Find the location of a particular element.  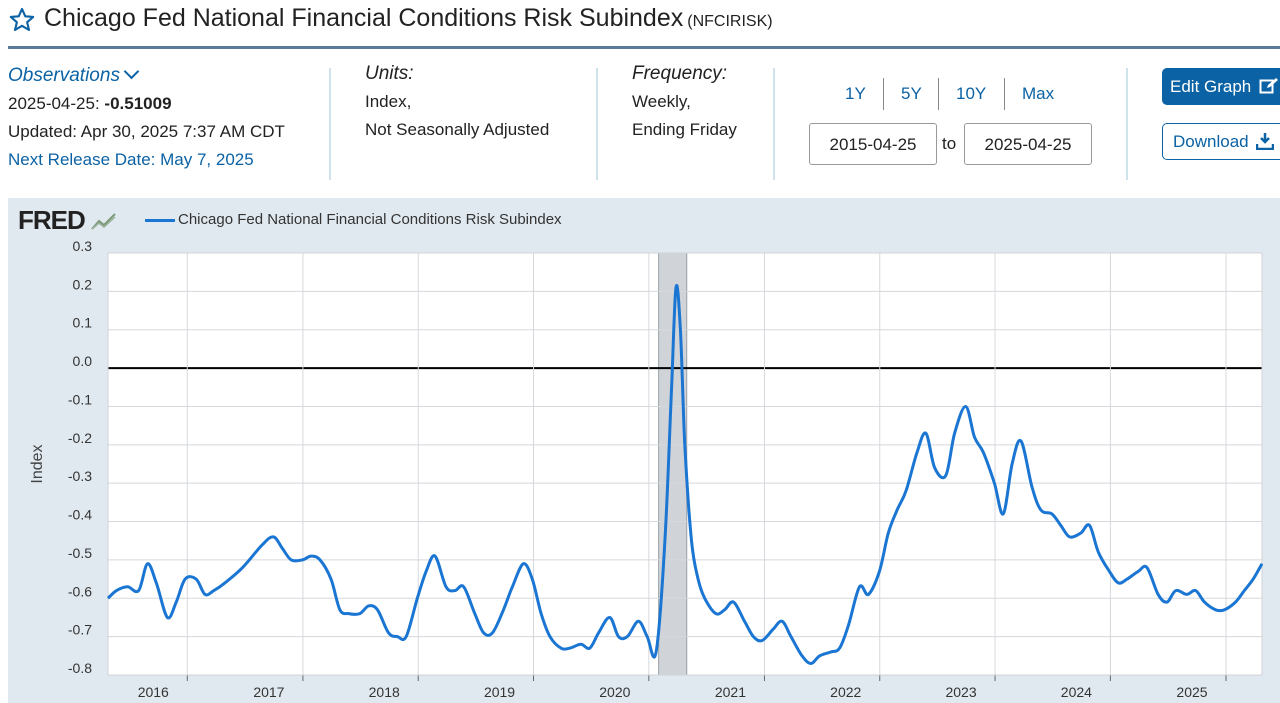

x-tick-label: 2022 is located at coordinates (845, 692).